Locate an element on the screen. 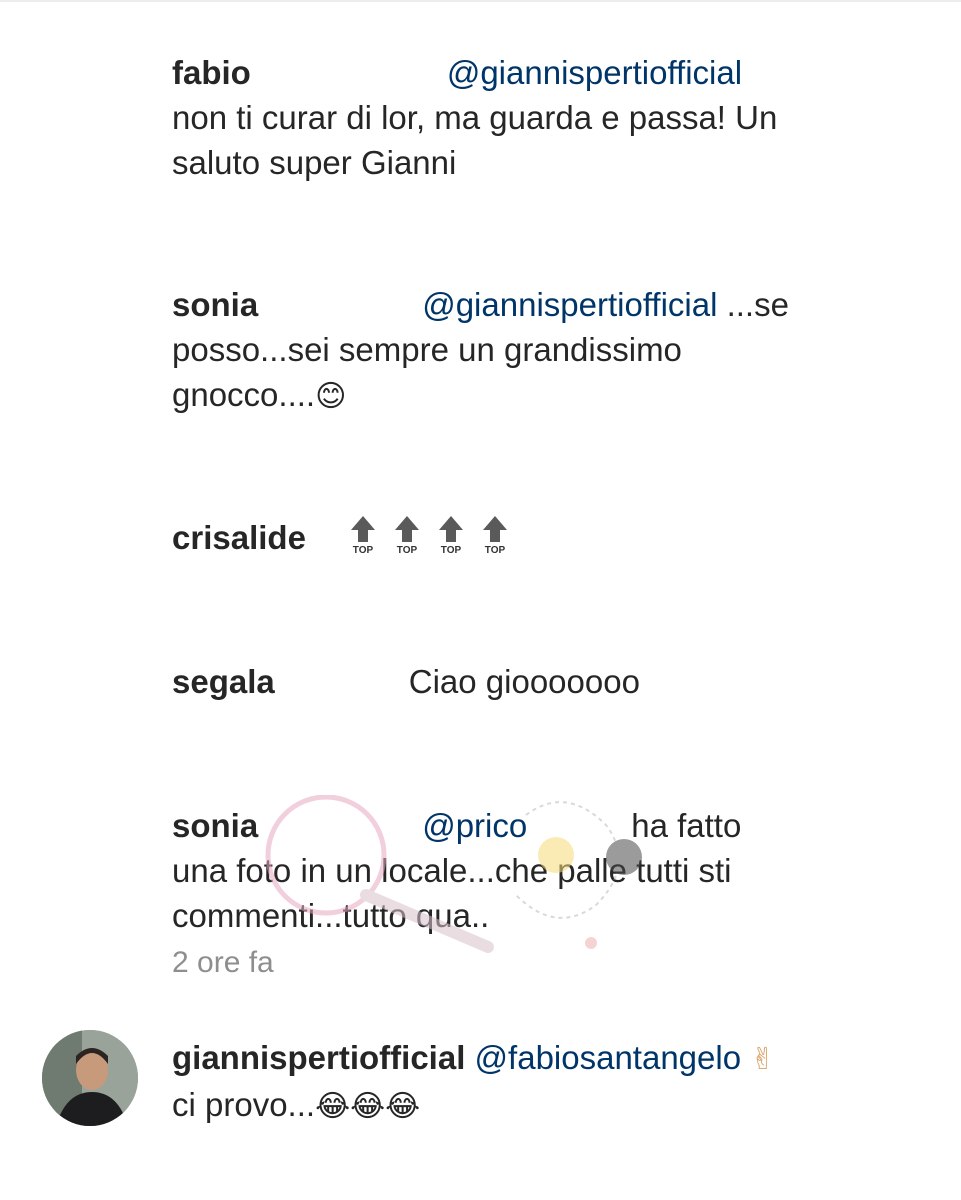 The image size is (961, 1200). comment-username: giannispertiofficial is located at coordinates (318, 1057).